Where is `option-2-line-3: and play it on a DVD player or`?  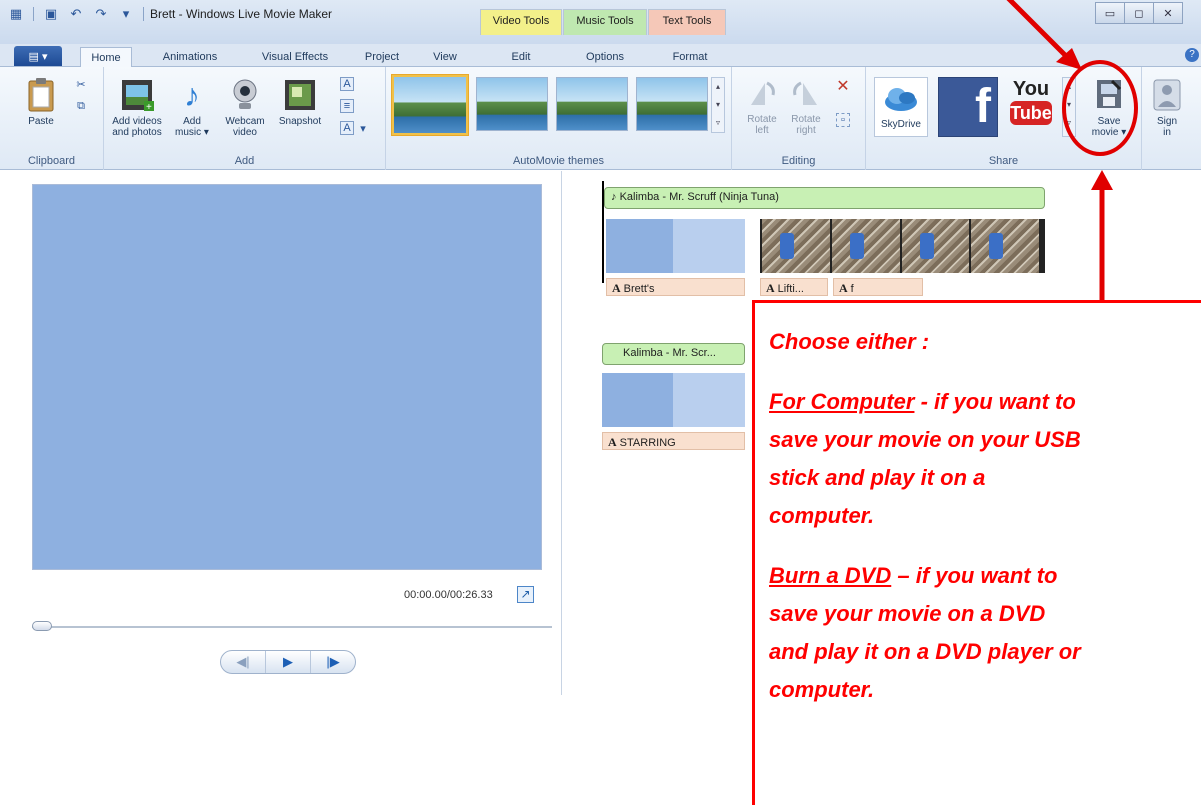
option-2-line-3: and play it on a DVD player or is located at coordinates (925, 651).